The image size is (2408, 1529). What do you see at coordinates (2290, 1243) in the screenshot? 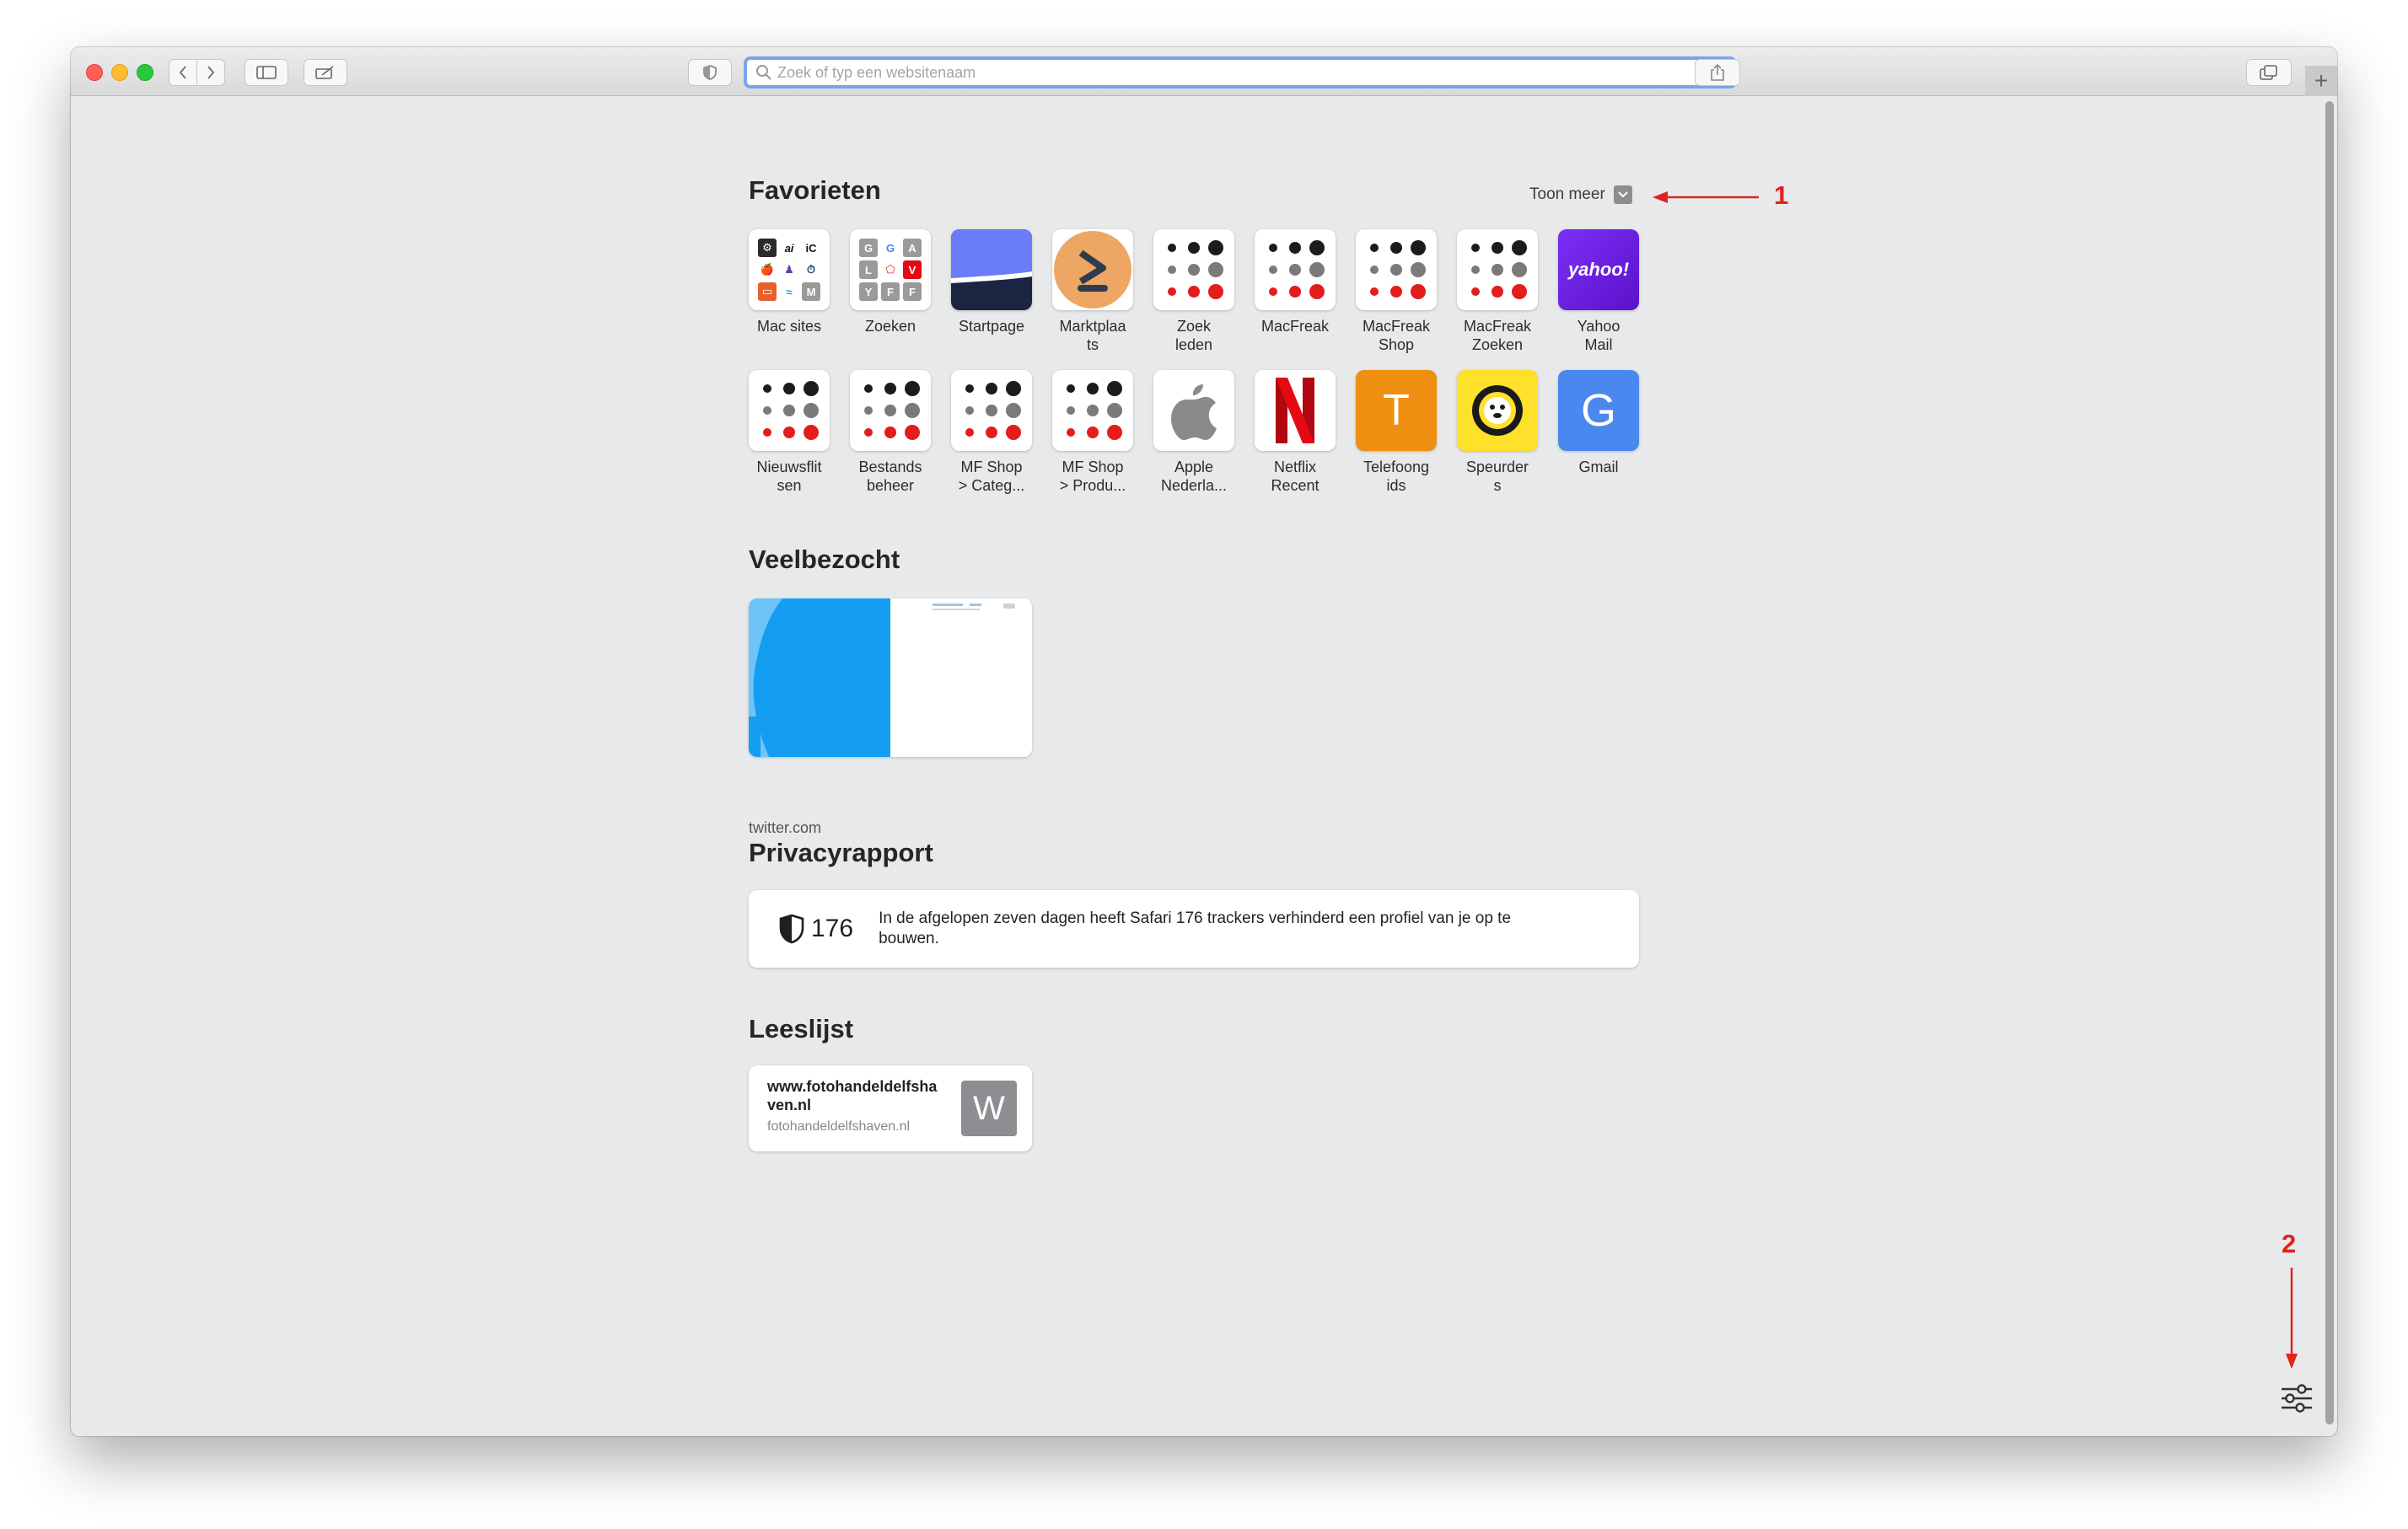
I see `annotation-label-2: 2` at bounding box center [2290, 1243].